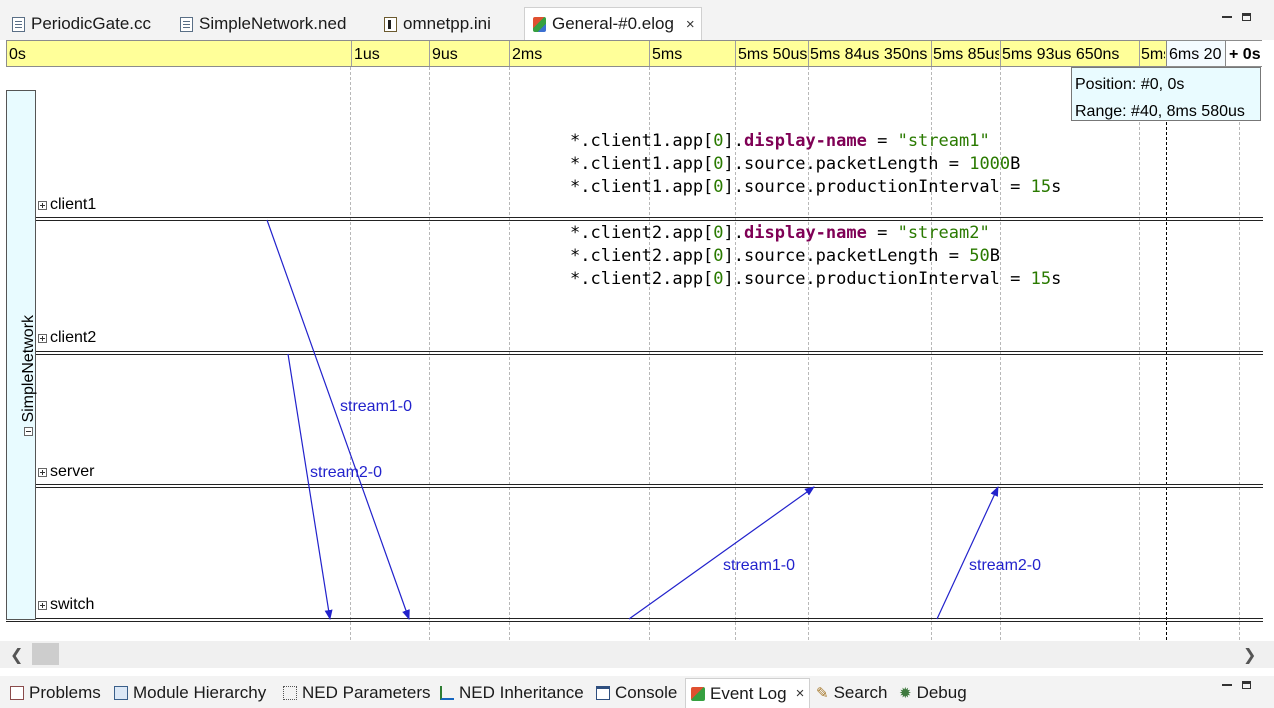  What do you see at coordinates (1227, 685) in the screenshot?
I see `minimize-icon` at bounding box center [1227, 685].